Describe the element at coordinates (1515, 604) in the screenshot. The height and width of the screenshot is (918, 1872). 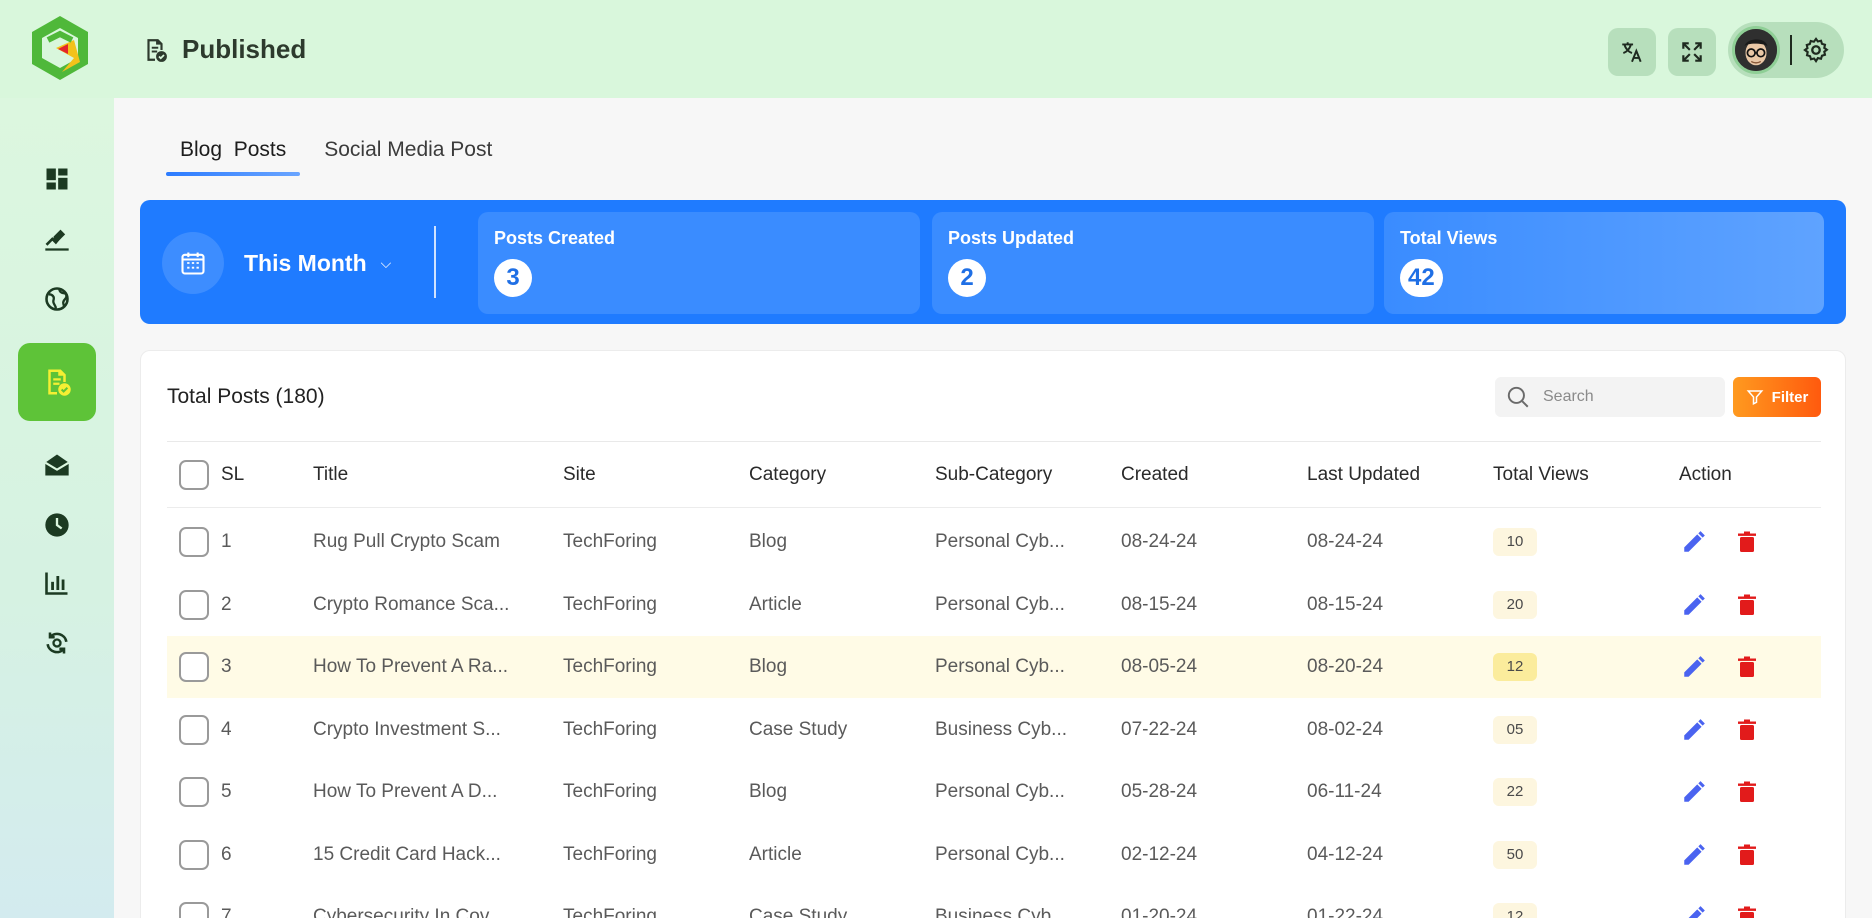
I see `cell-total-views: 20` at that location.